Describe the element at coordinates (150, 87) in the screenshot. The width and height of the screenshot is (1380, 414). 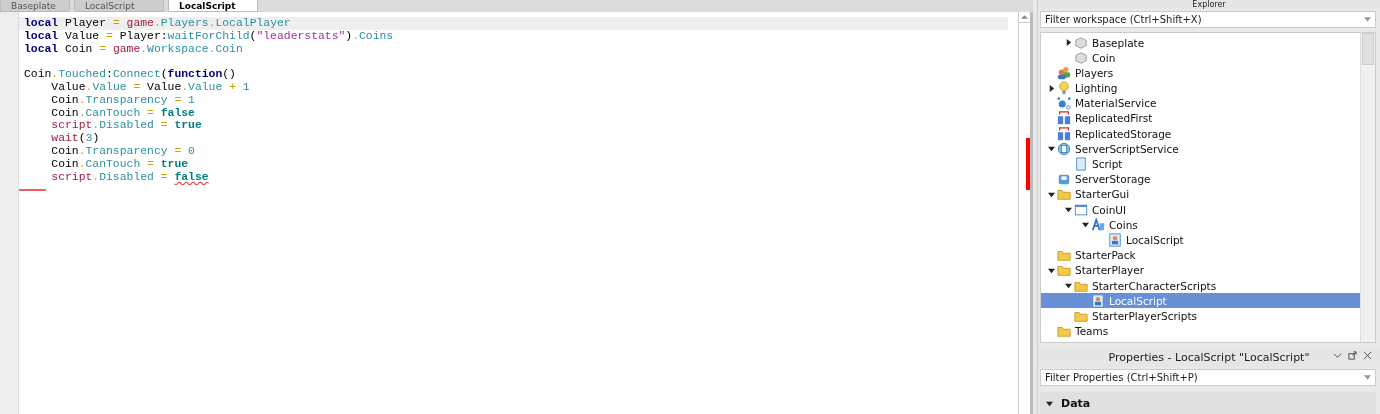
I see `code-line: Value.Value = Value.Value + 1` at that location.